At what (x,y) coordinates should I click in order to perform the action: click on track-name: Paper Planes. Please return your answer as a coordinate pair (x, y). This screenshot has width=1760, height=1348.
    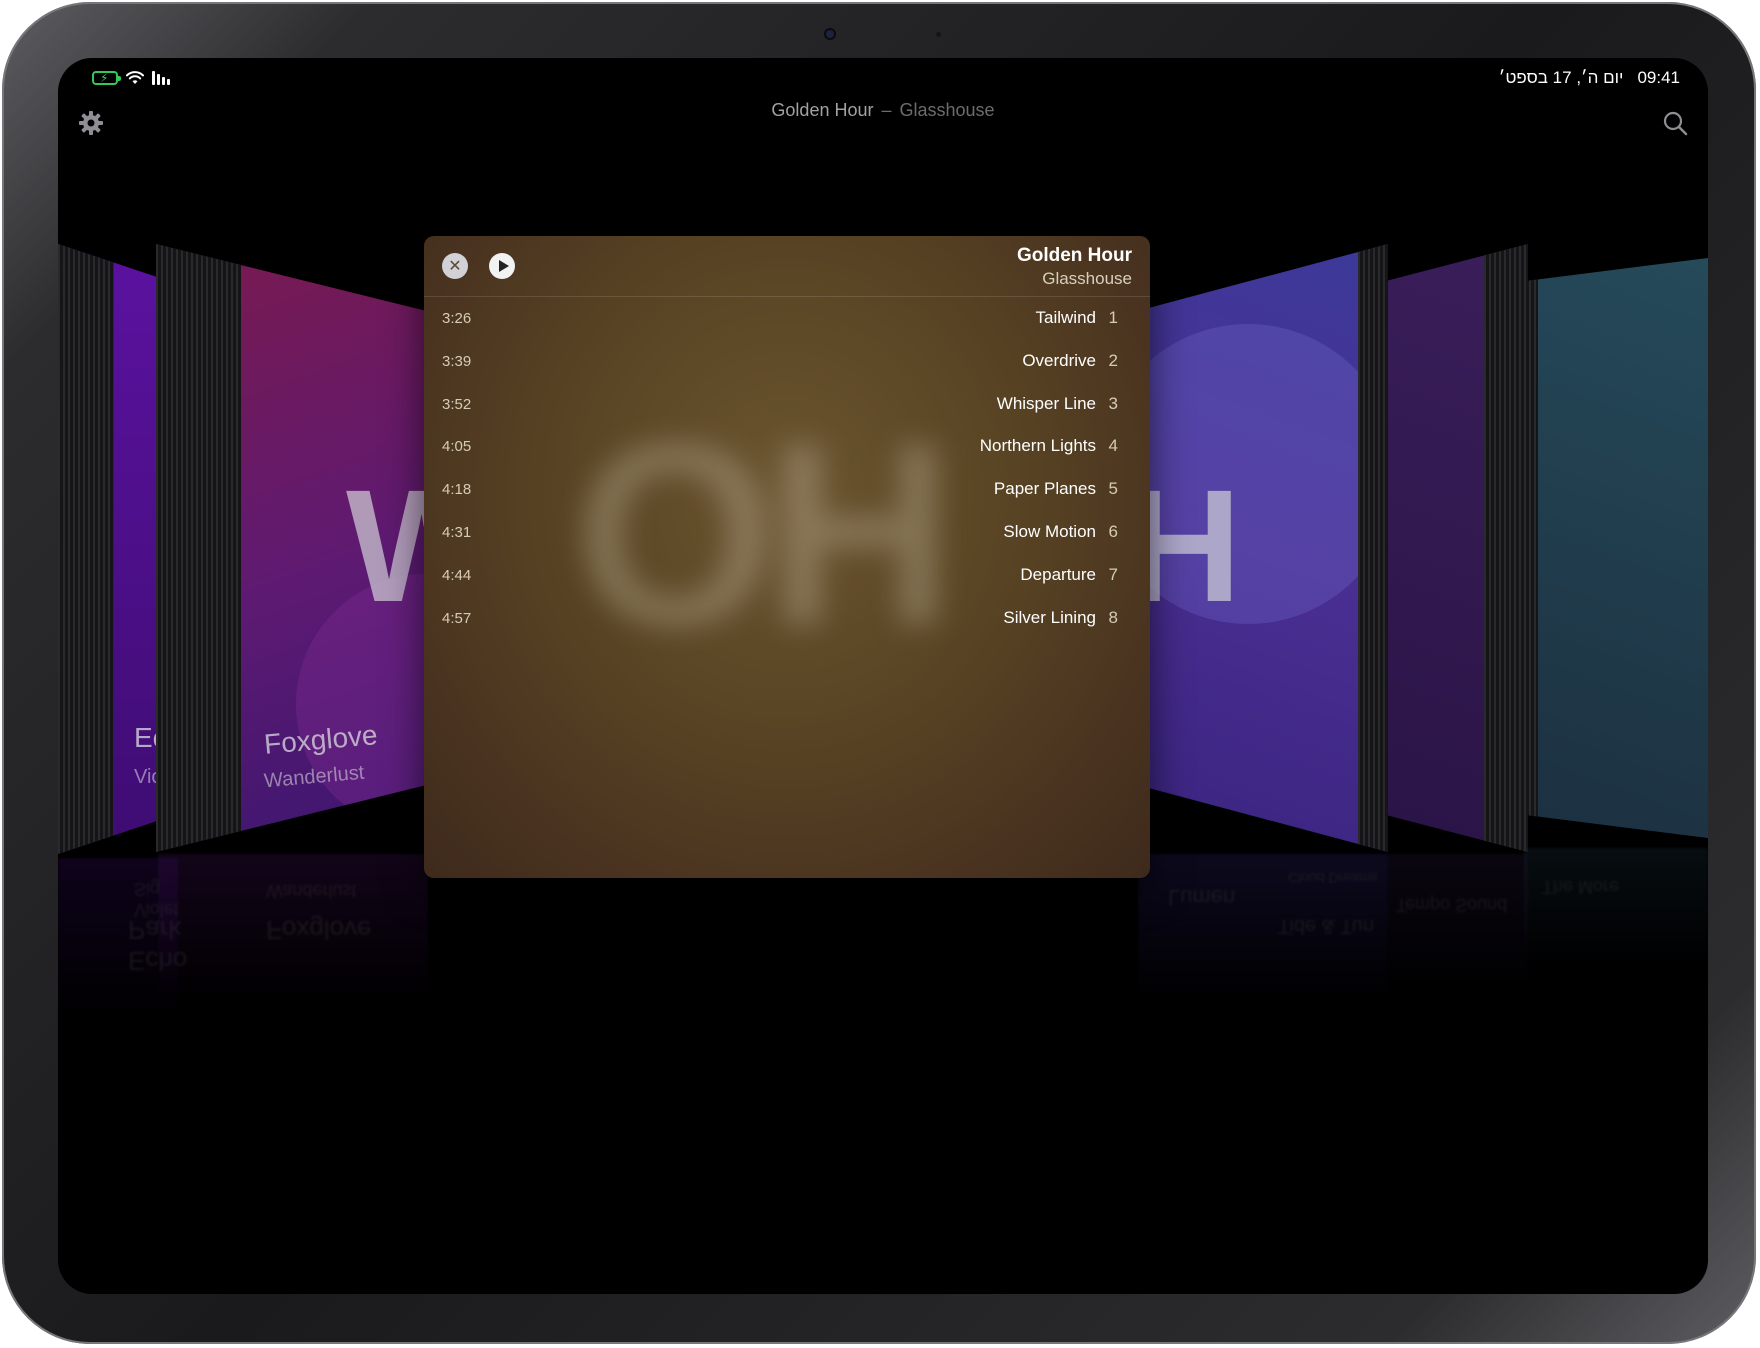
    Looking at the image, I should click on (1044, 489).